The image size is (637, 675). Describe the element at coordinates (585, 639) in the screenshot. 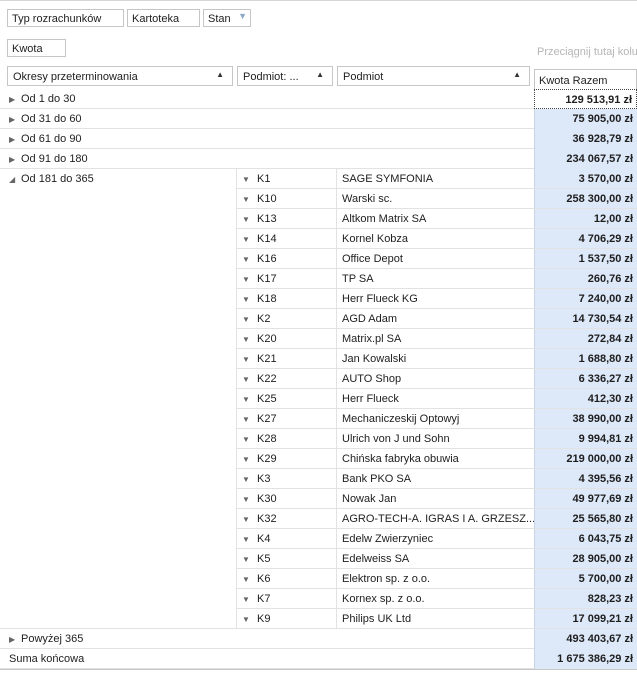

I see `value-cell: 493 403,67 zł` at that location.